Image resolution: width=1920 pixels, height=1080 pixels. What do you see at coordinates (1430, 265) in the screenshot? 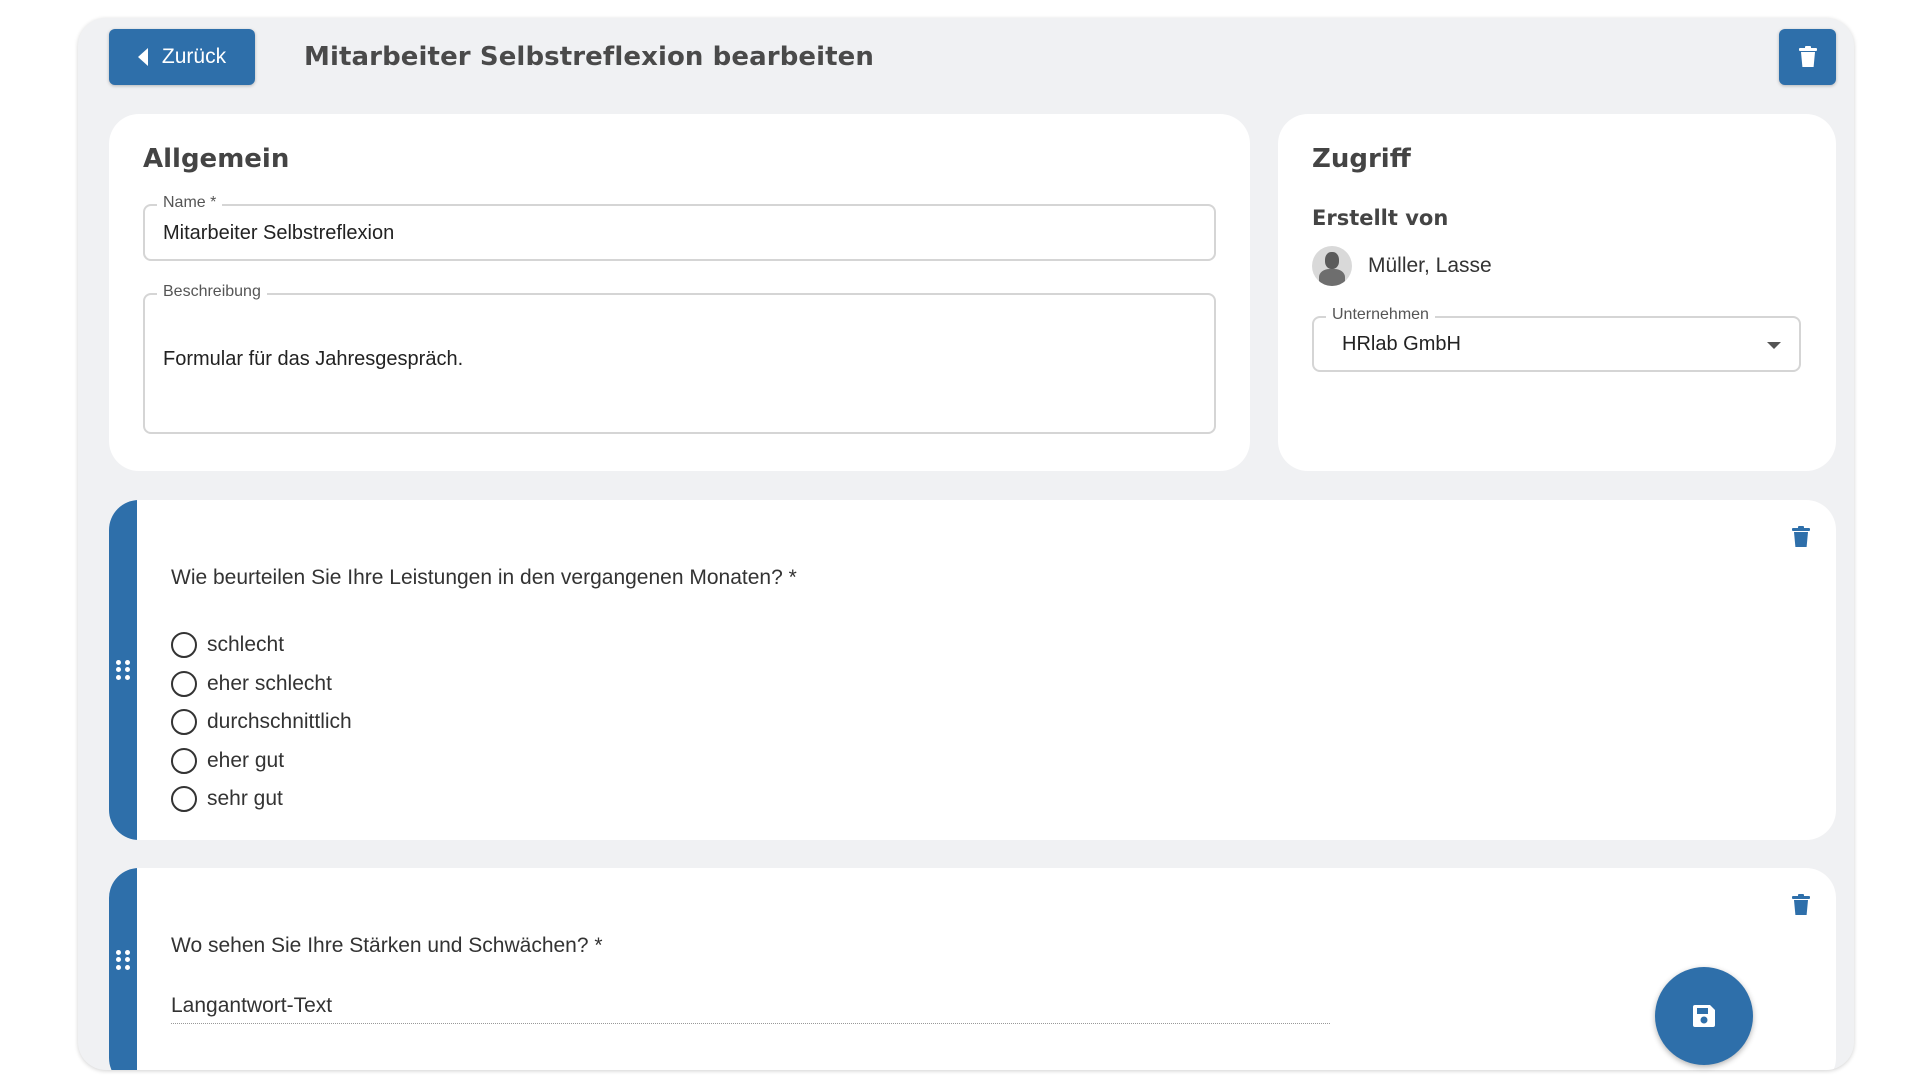
I see `creator-name: Müller, Lasse` at bounding box center [1430, 265].